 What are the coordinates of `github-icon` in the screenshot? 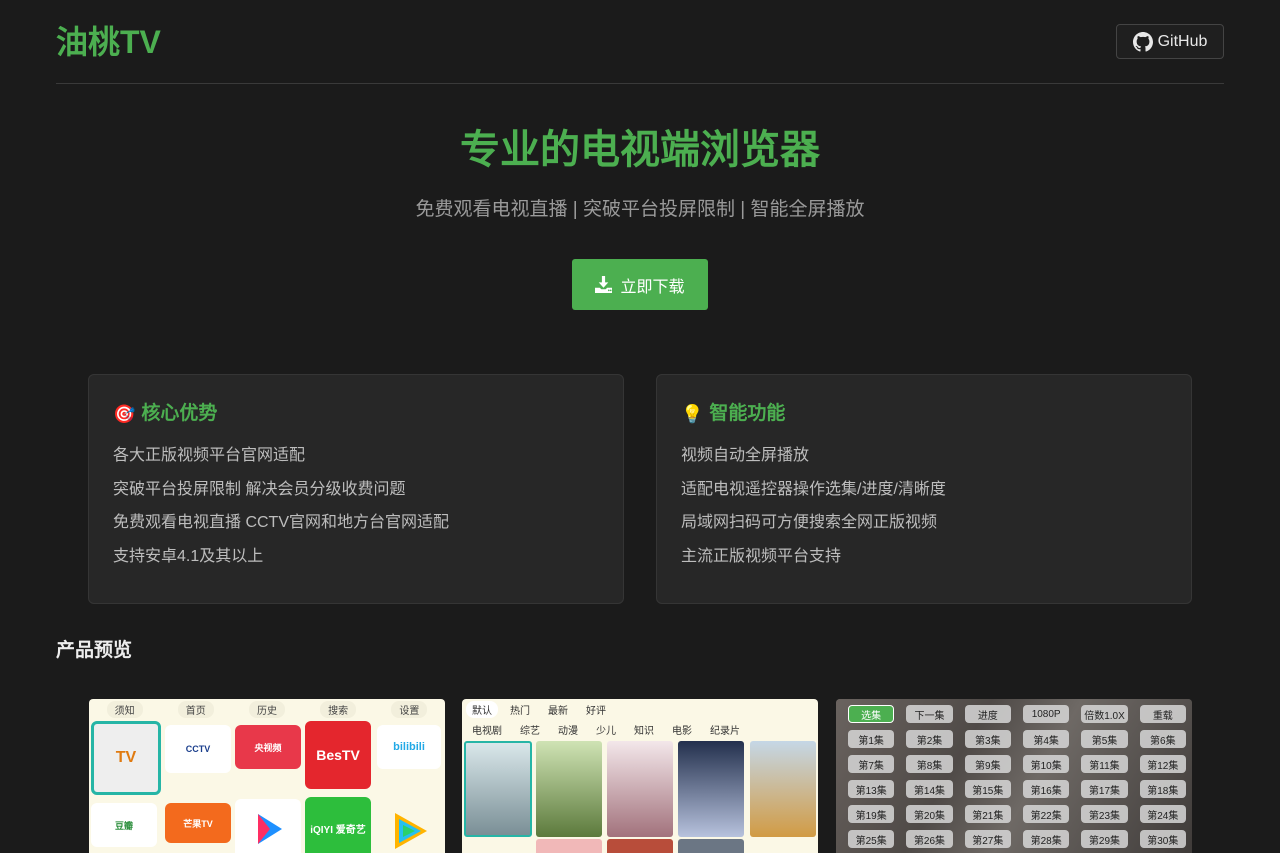 It's located at (1142, 41).